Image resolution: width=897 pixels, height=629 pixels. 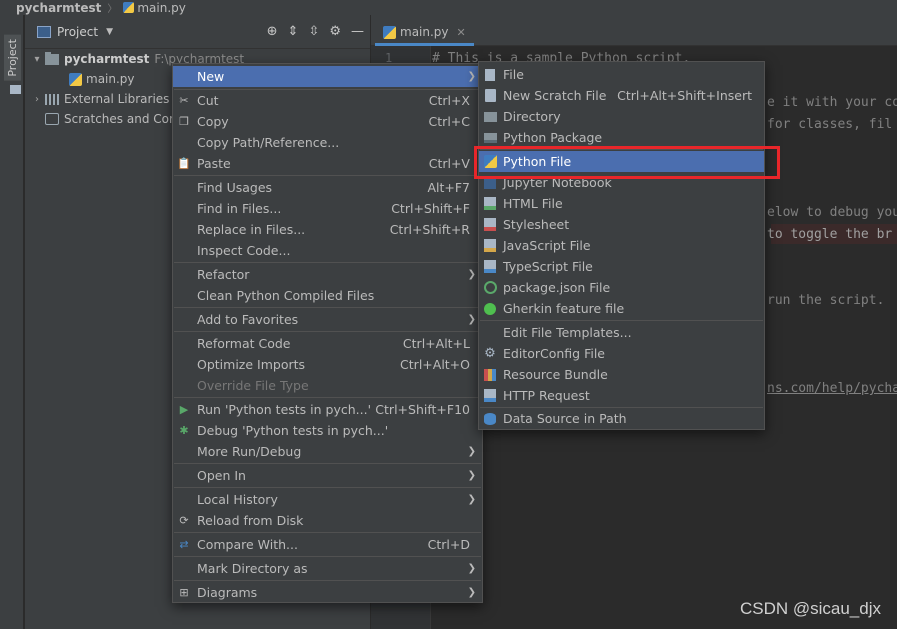 I want to click on new-item-resource-bundle: Resource Bundle, so click(x=621, y=374).